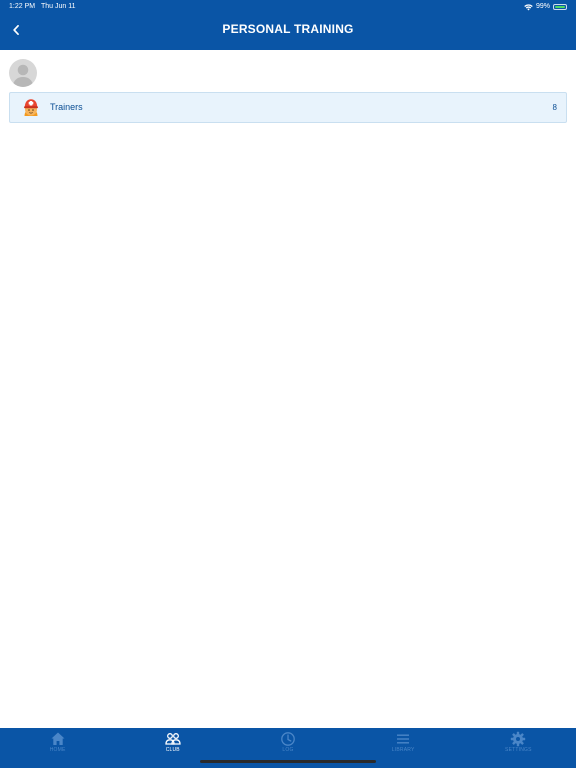 This screenshot has width=576, height=768. I want to click on tab-label-settings: SETTINGS, so click(518, 750).